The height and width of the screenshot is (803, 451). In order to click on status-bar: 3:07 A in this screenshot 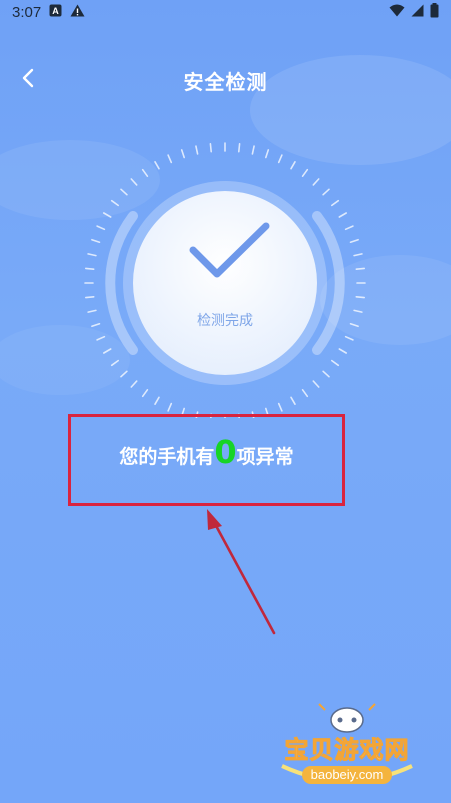, I will do `click(225, 12)`.